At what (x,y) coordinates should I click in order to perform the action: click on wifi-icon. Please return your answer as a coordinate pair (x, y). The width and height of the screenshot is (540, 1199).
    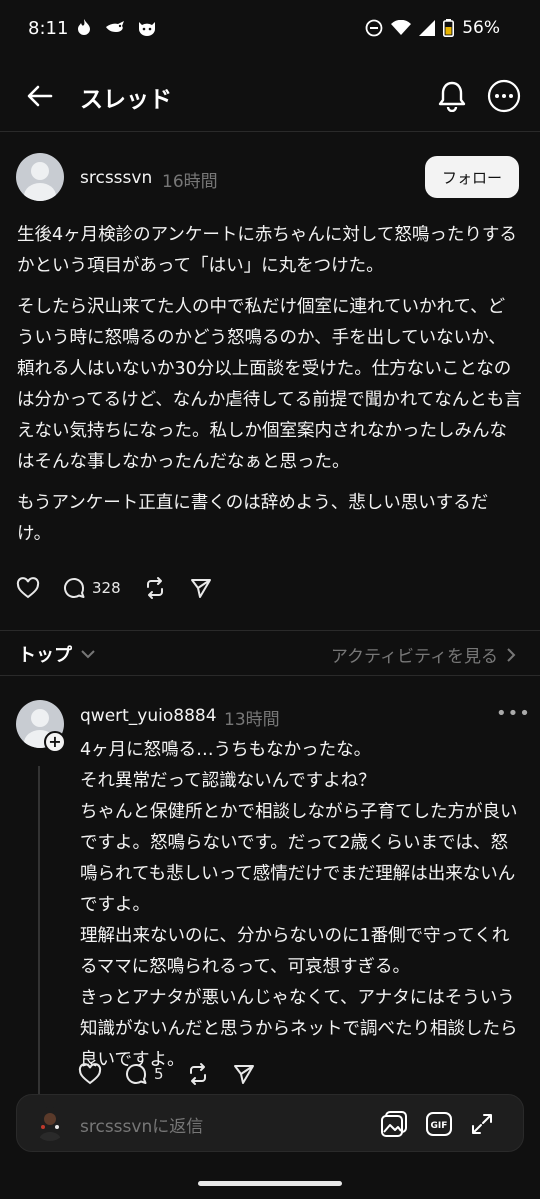
    Looking at the image, I should click on (401, 28).